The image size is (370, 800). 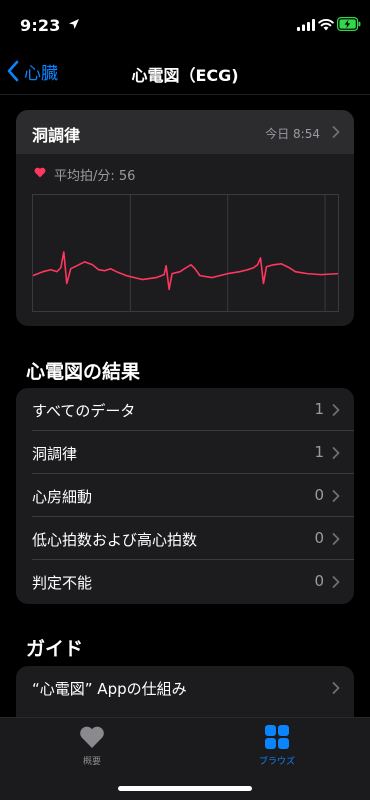 I want to click on nav-divider, so click(x=185, y=94).